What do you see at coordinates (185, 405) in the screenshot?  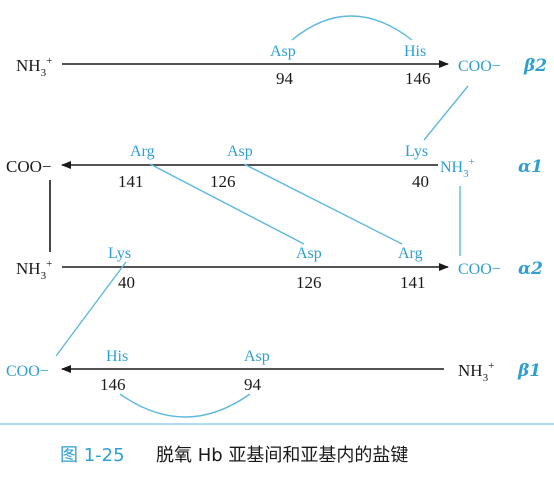 I see `salt-bridge-beta1-his146-asp94` at bounding box center [185, 405].